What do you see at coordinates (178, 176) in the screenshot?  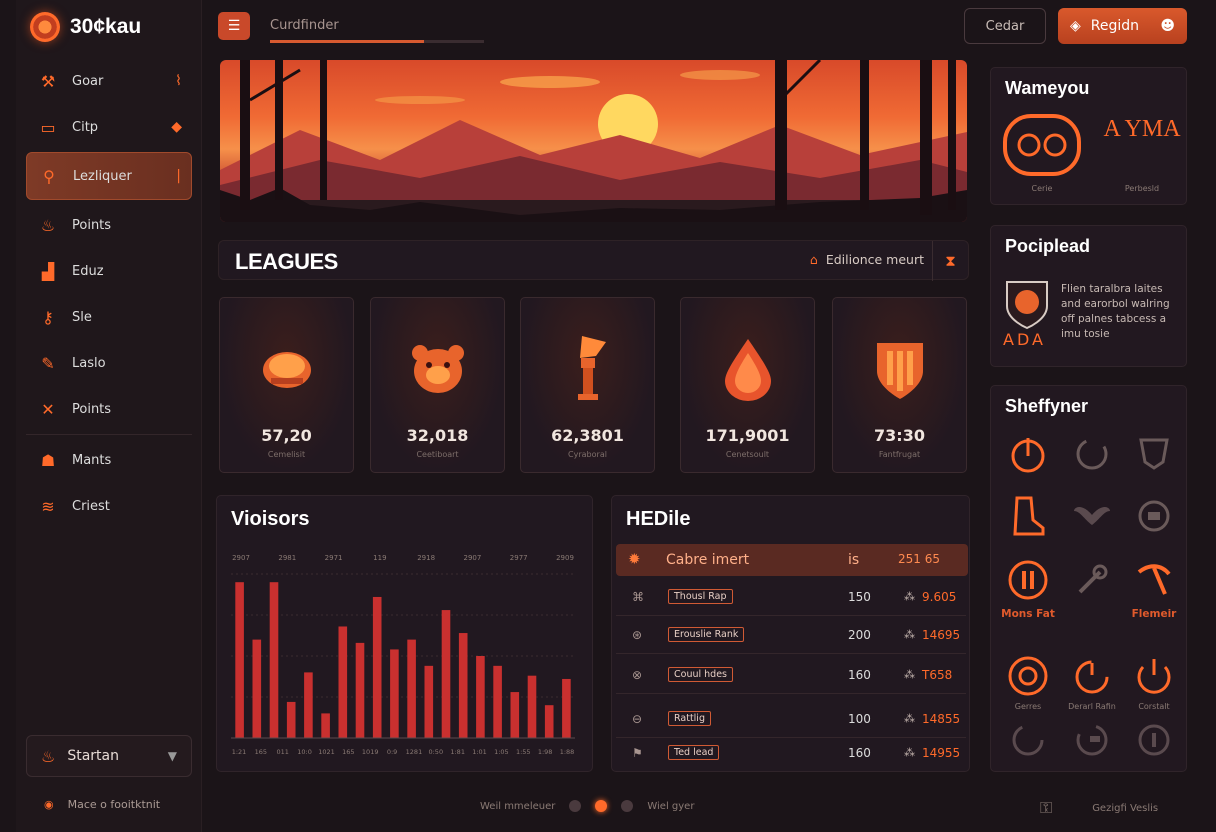 I see `chevron-icon: |` at bounding box center [178, 176].